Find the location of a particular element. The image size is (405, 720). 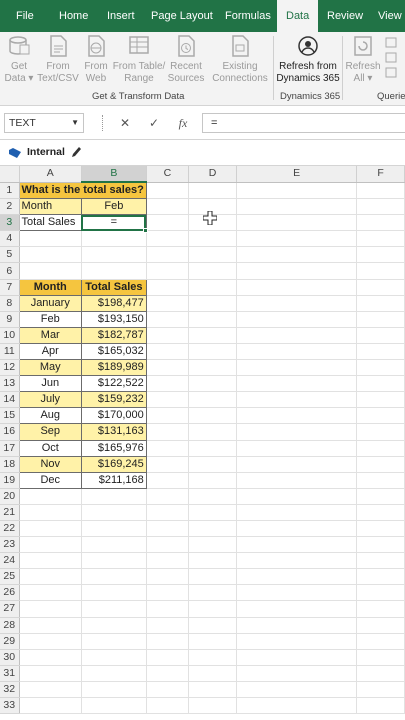

cell-c17 is located at coordinates (167, 448).